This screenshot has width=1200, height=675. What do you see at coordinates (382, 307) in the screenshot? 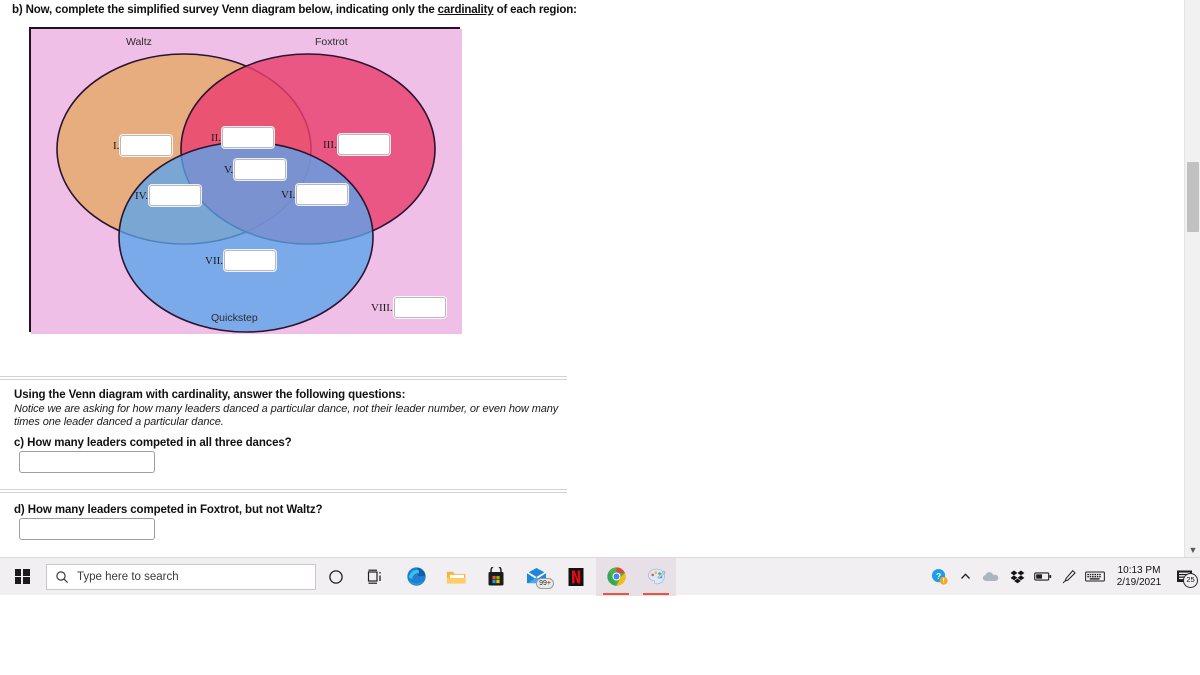
I see `region-numeral-viii: VIII.` at bounding box center [382, 307].